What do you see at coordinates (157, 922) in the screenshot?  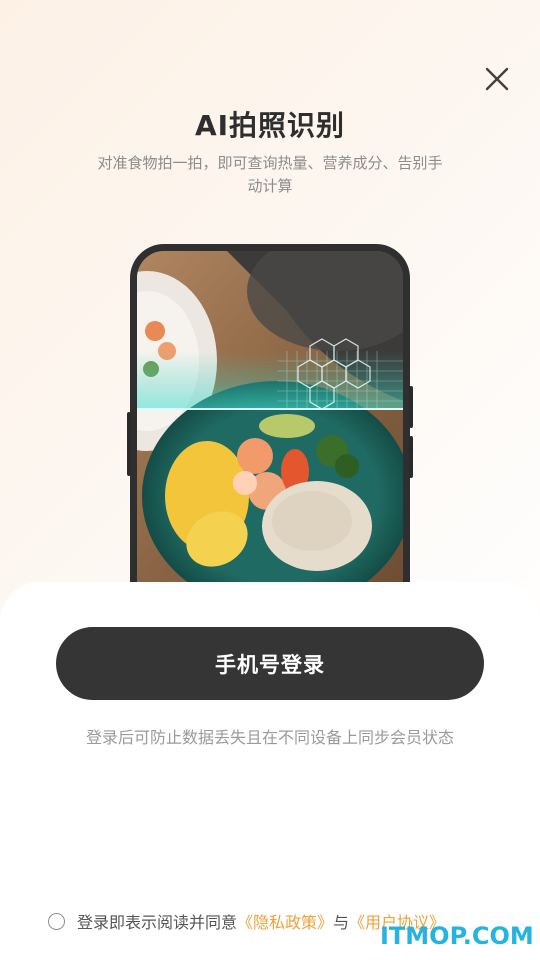 I see `agreement-prefix: 登录即表示阅读并同意` at bounding box center [157, 922].